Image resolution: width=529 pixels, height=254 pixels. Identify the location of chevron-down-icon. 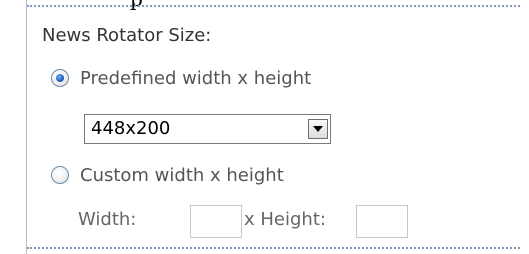
(318, 129).